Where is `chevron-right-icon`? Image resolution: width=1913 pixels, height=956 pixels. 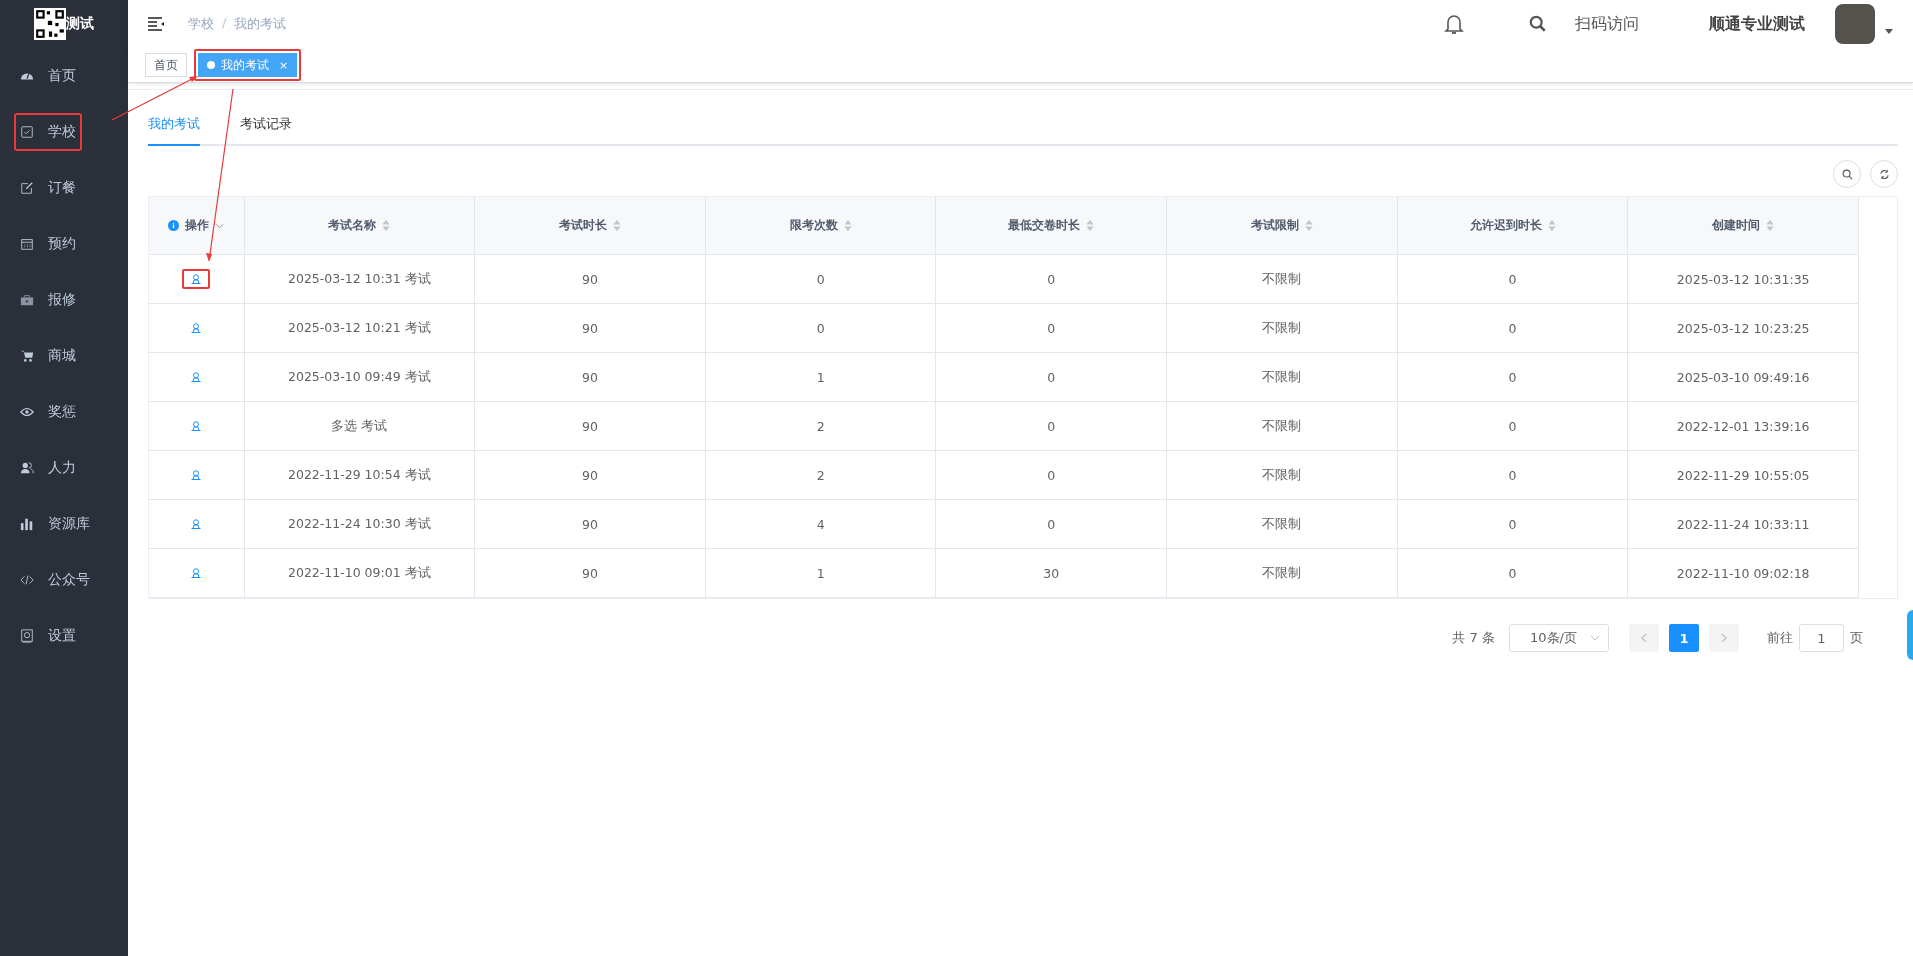
chevron-right-icon is located at coordinates (1724, 638).